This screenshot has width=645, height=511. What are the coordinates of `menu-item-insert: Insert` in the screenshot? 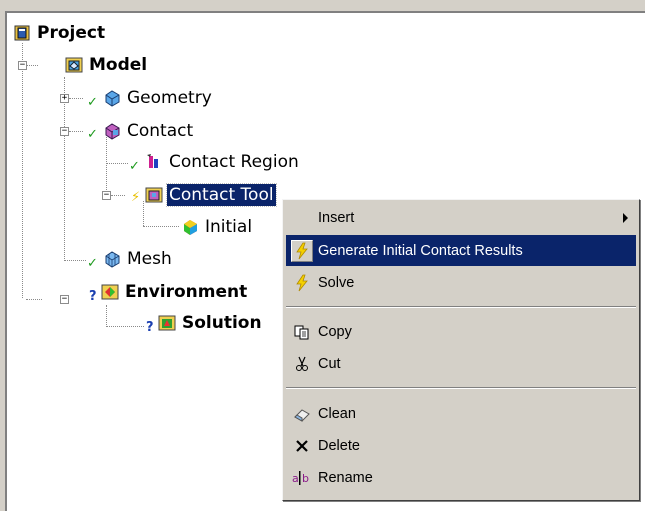 It's located at (461, 217).